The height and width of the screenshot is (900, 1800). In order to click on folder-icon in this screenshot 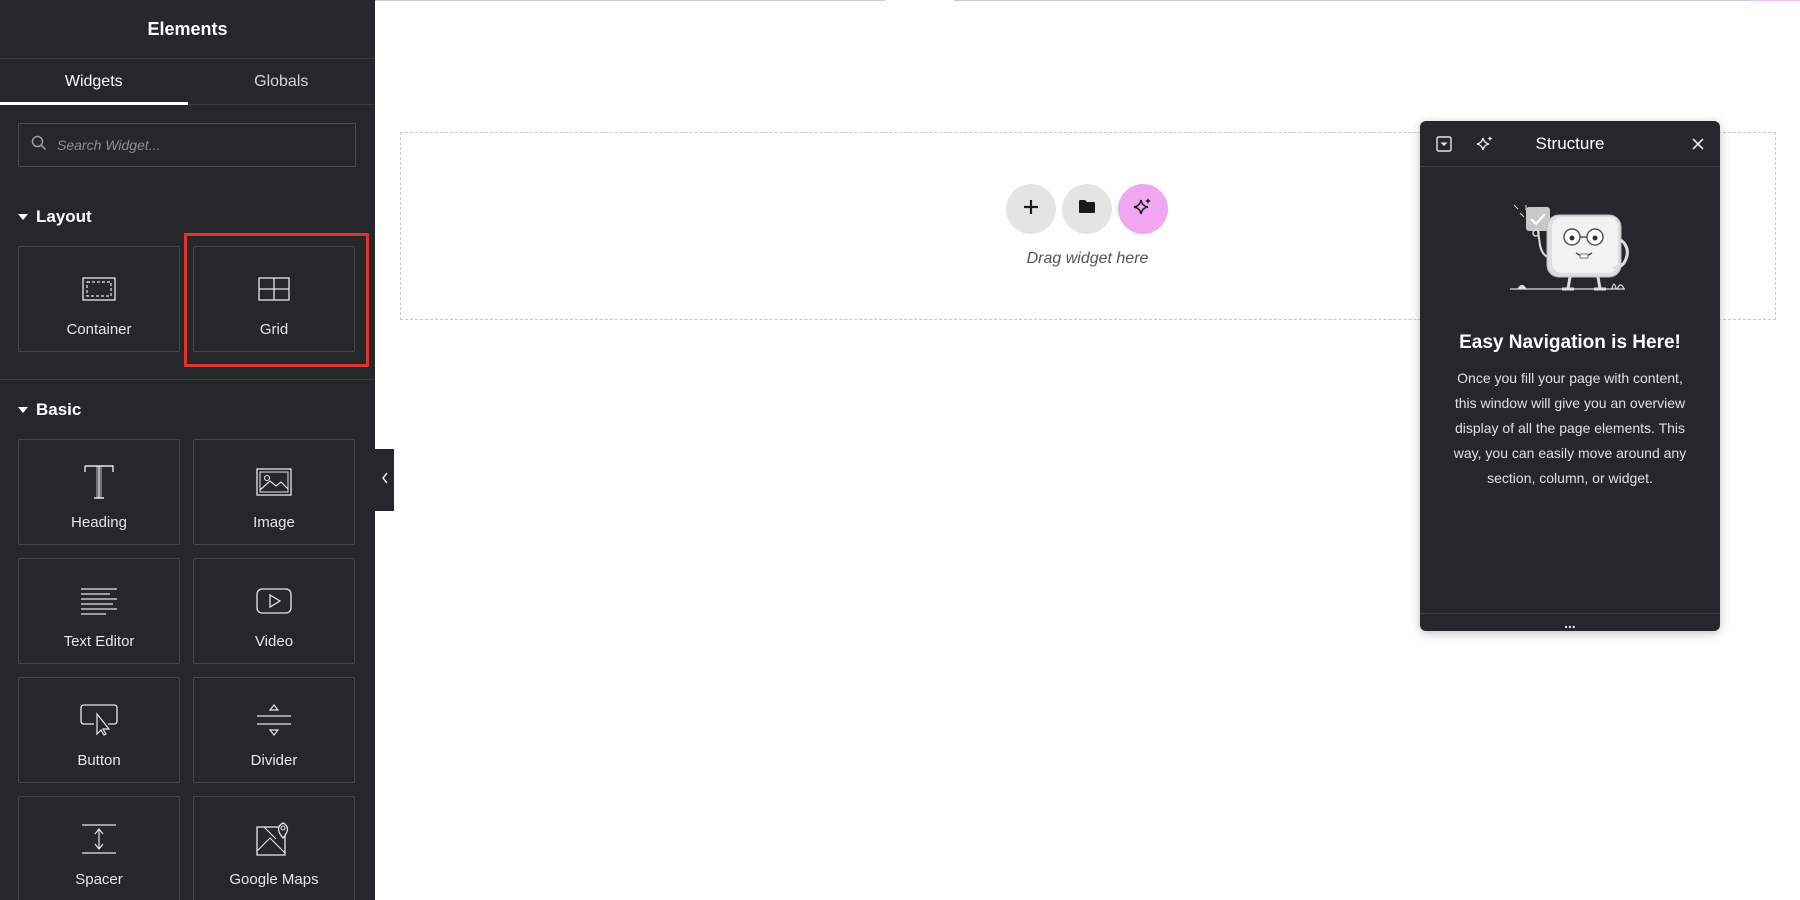, I will do `click(1087, 209)`.